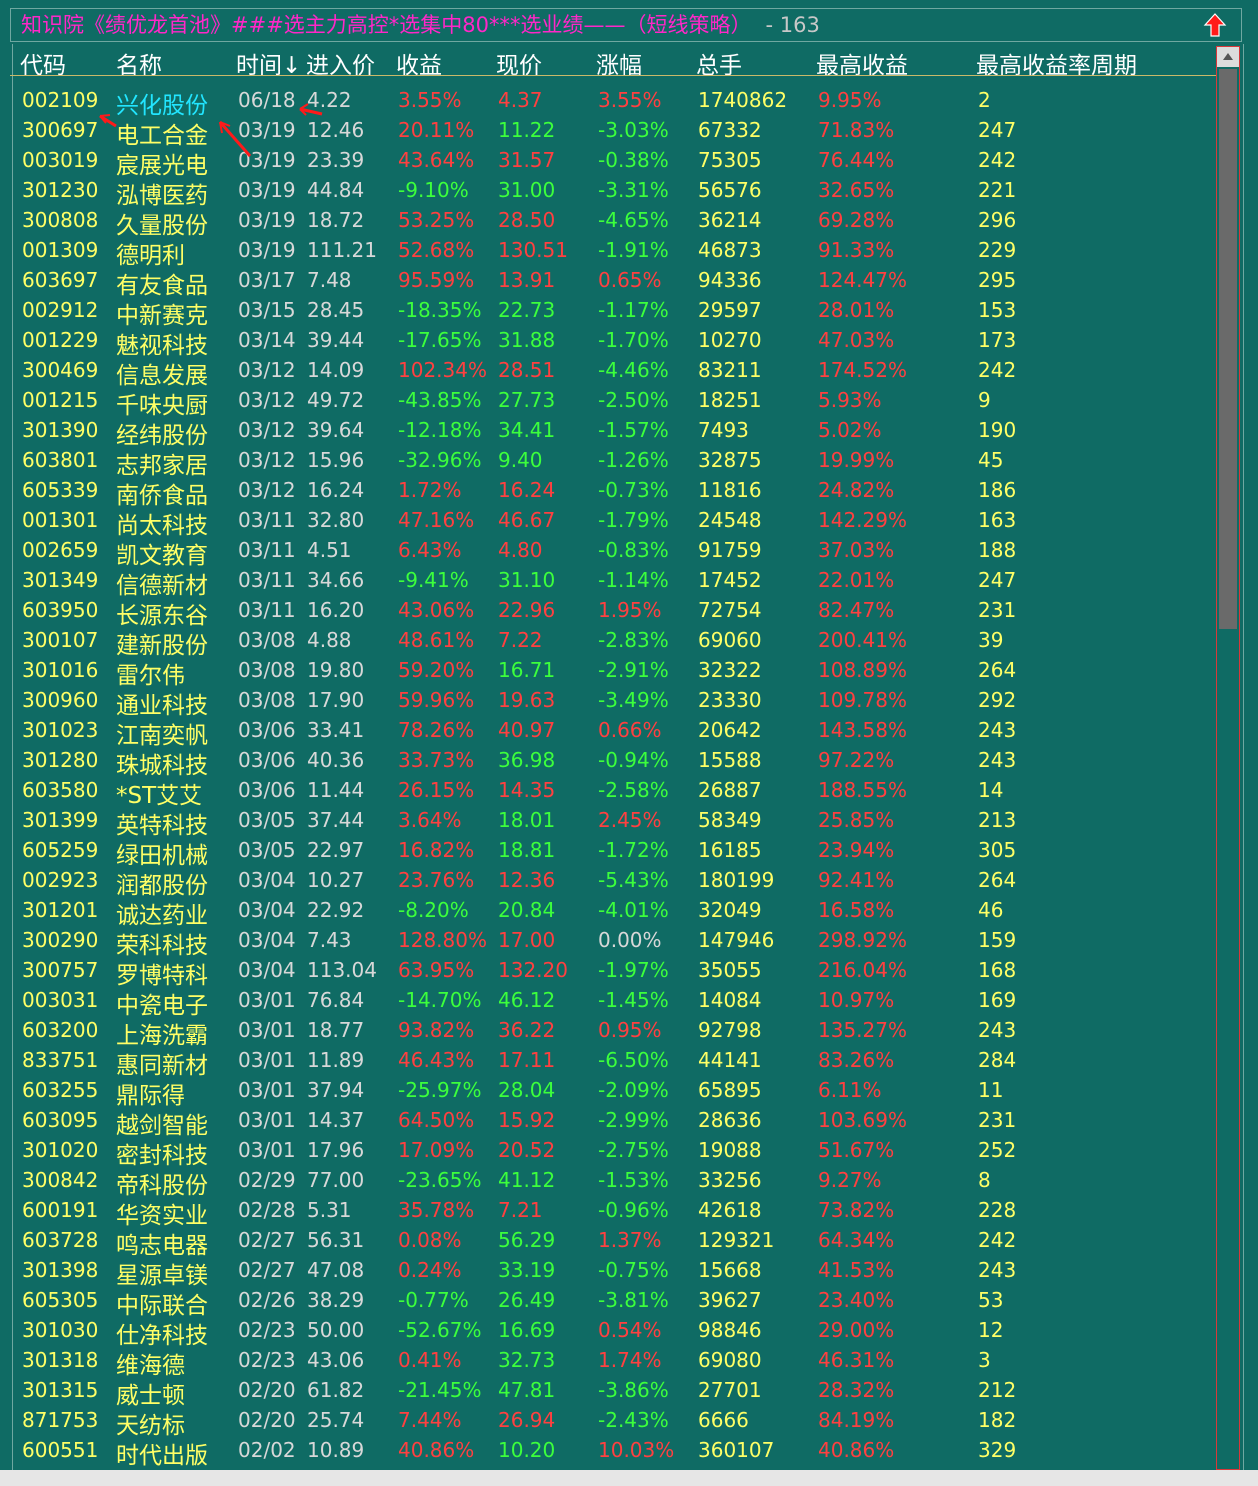 This screenshot has width=1258, height=1486. Describe the element at coordinates (60, 880) in the screenshot. I see `cell-code: 002923` at that location.